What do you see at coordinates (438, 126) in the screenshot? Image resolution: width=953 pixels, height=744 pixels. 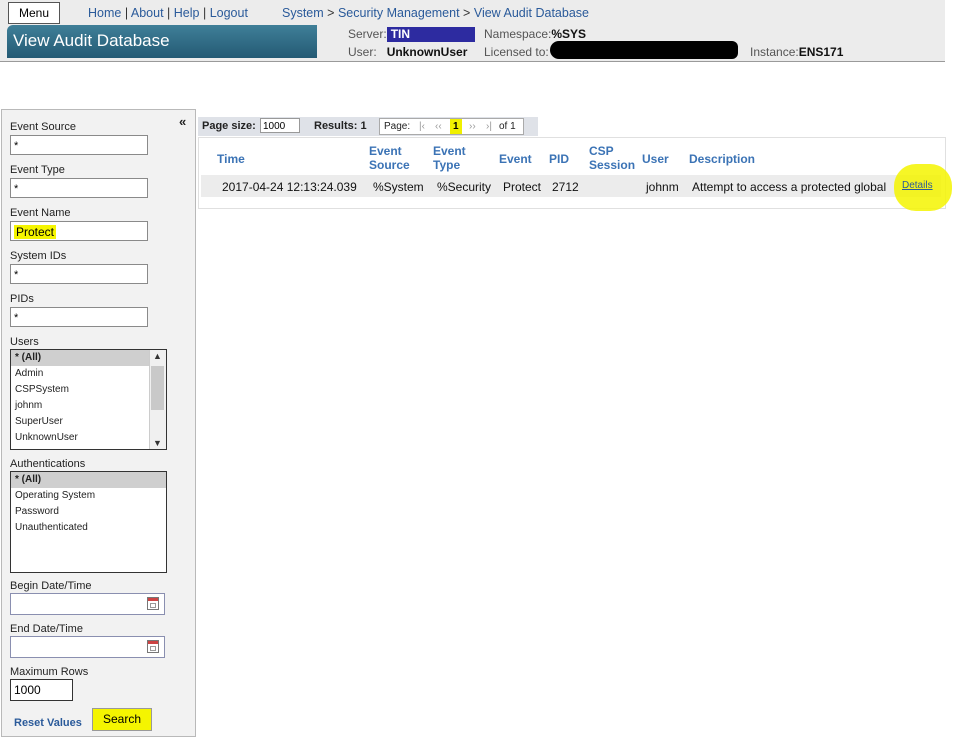 I see `prev-page-icon: ‹‹` at bounding box center [438, 126].